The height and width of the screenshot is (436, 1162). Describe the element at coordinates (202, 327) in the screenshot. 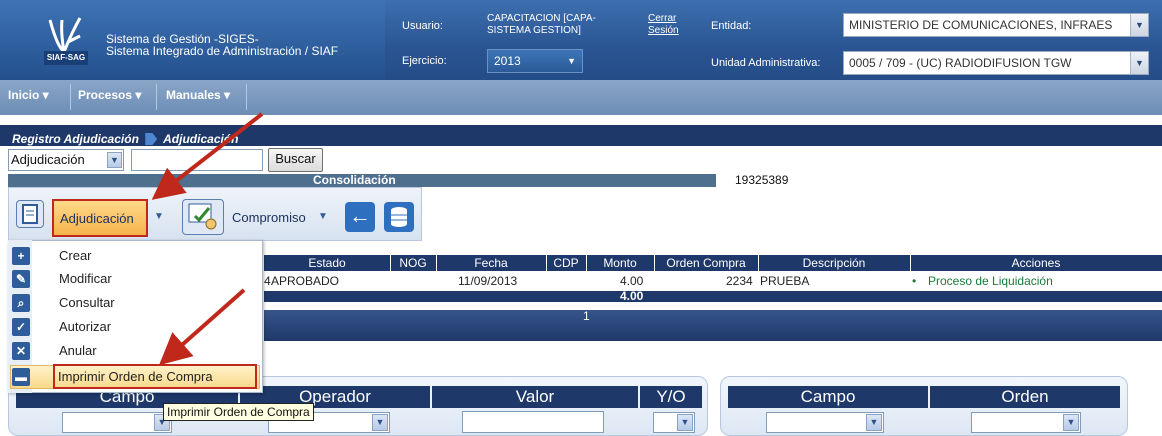

I see `arrow-to-imprimir` at that location.